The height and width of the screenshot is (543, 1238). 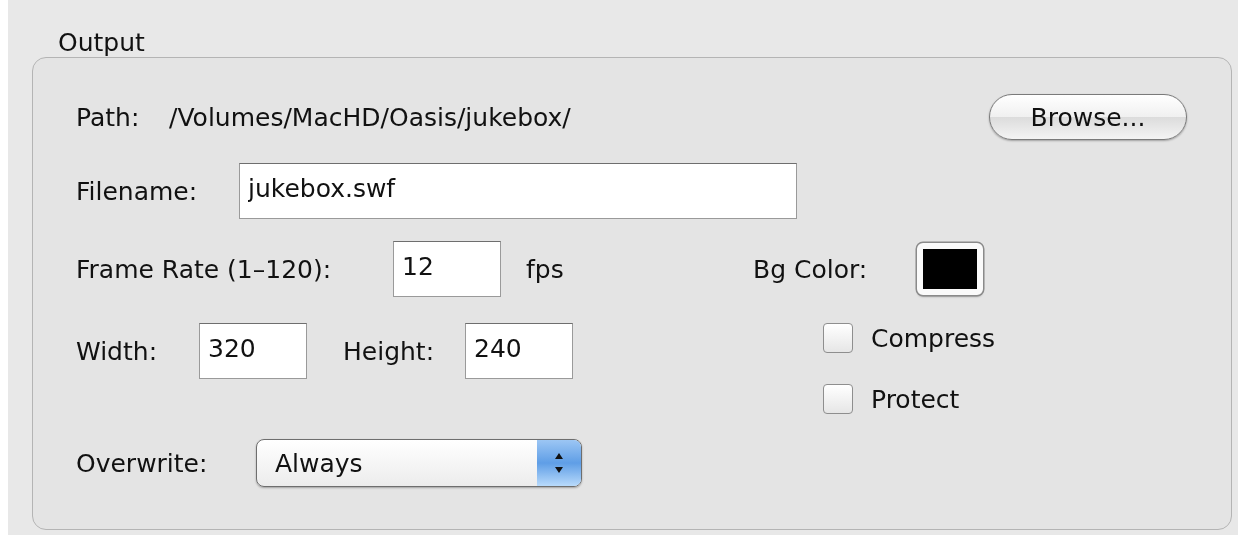 I want to click on group-title: Output, so click(x=102, y=42).